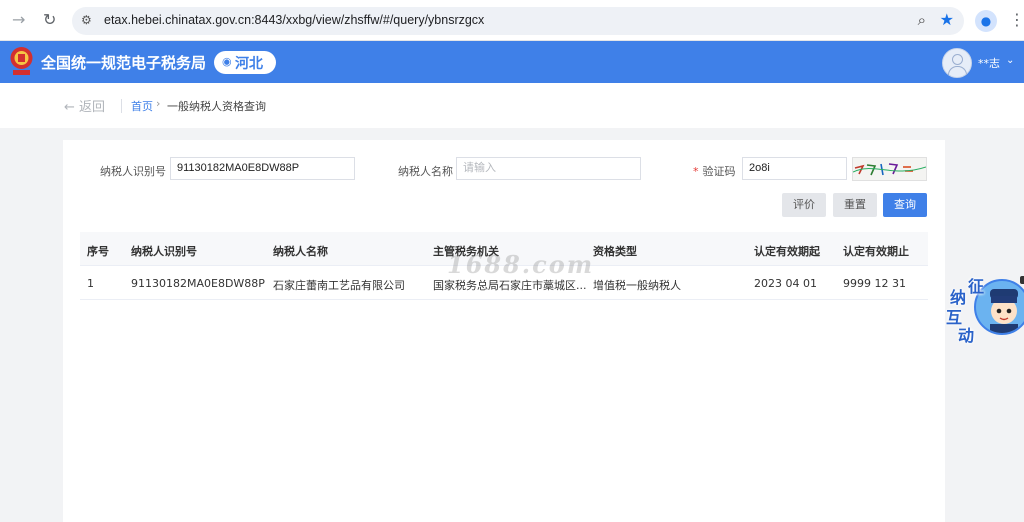 The width and height of the screenshot is (1024, 522). I want to click on back-label: 返回, so click(92, 107).